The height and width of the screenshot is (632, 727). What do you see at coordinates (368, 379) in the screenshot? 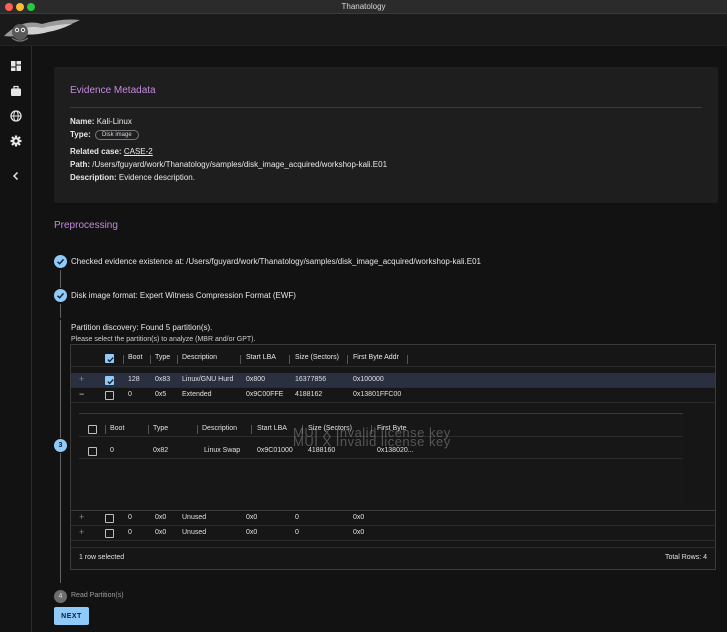
I see `cell-first-byte: 0x100000` at bounding box center [368, 379].